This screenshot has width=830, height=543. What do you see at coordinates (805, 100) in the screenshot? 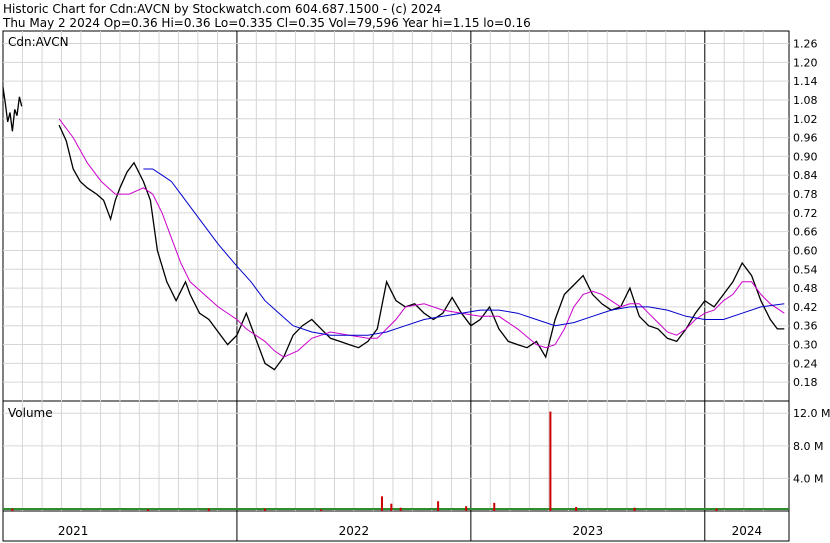
I see `price-tick-label: 1.08` at bounding box center [805, 100].